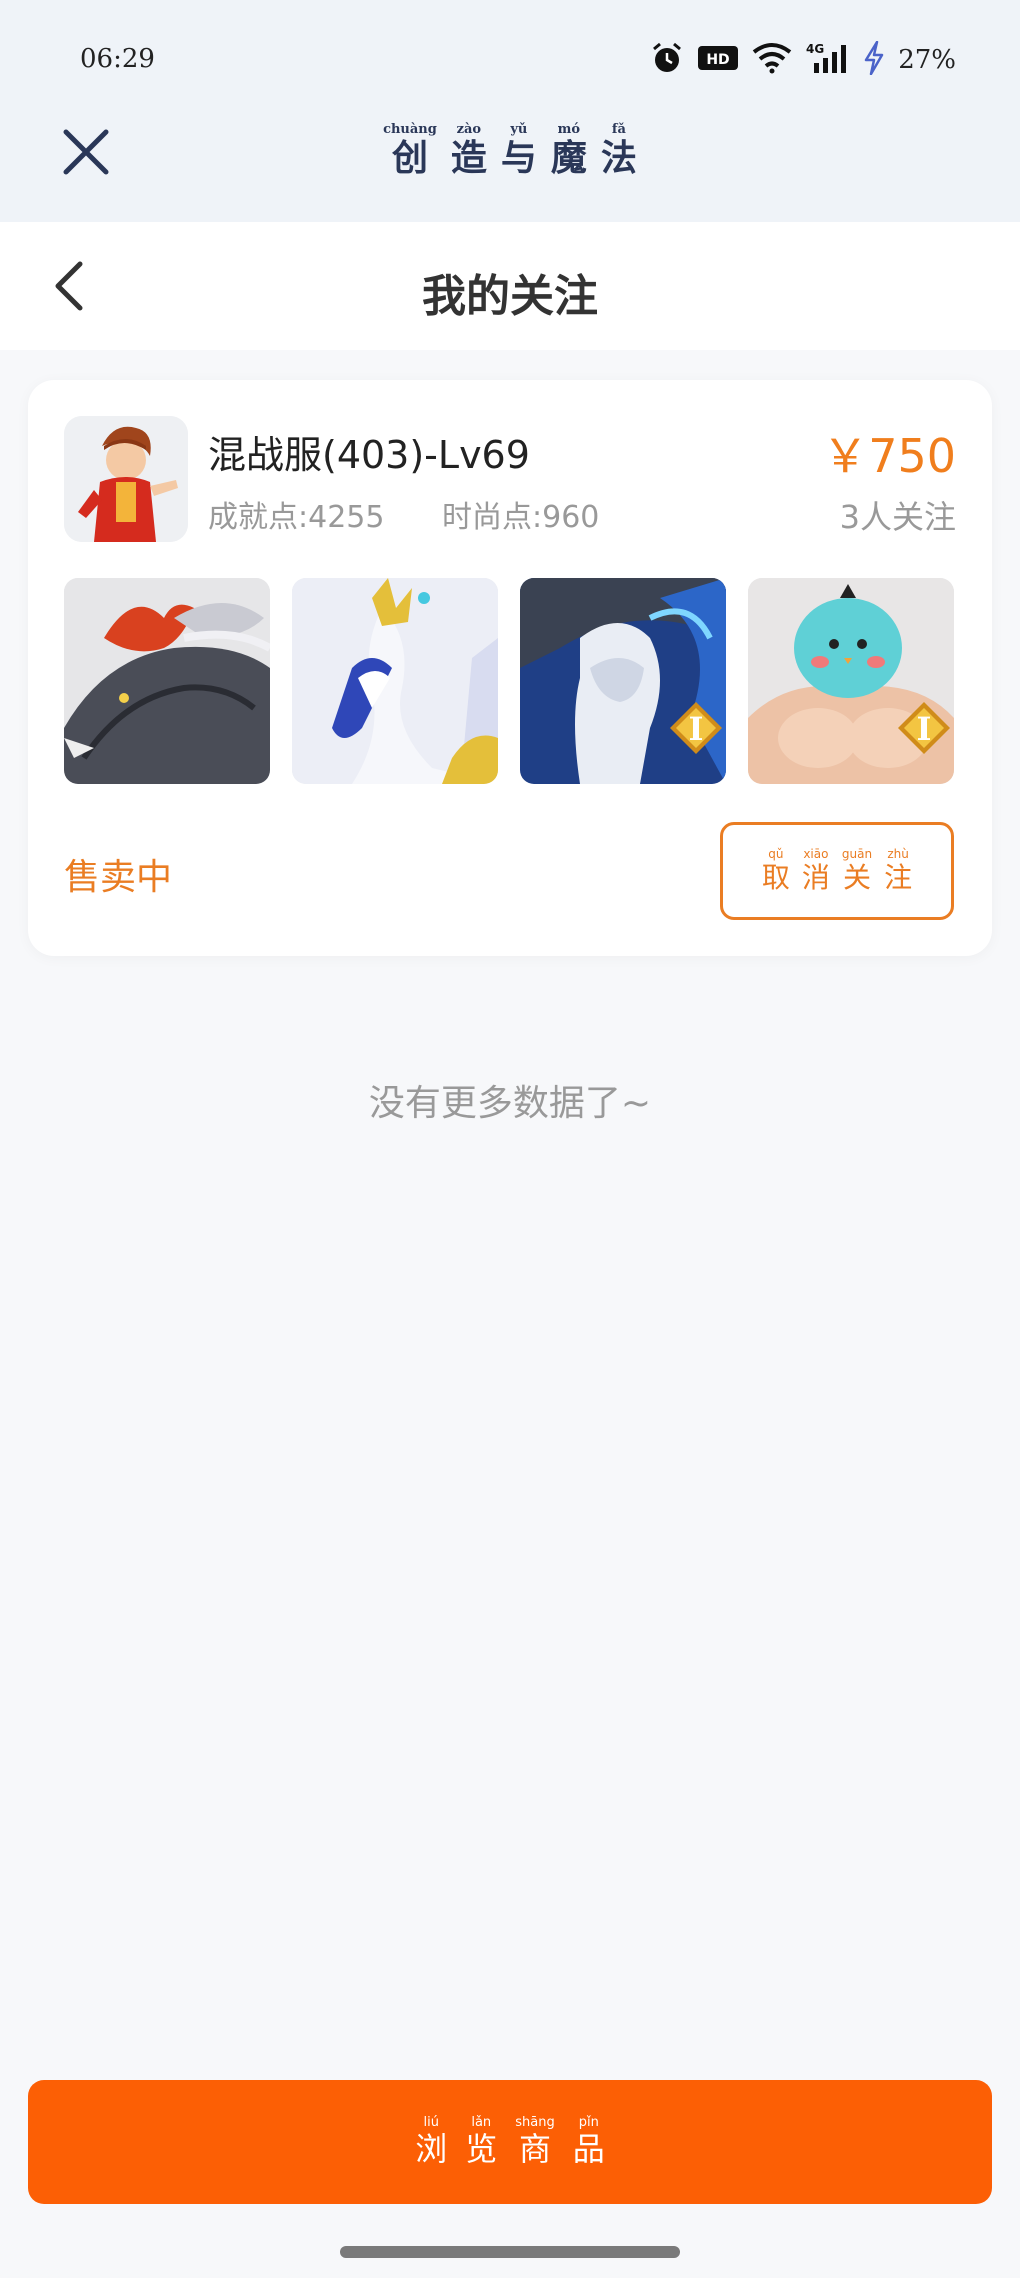 The height and width of the screenshot is (2278, 1020). Describe the element at coordinates (803, 60) in the screenshot. I see `status-icons: HD 4G 27%` at that location.